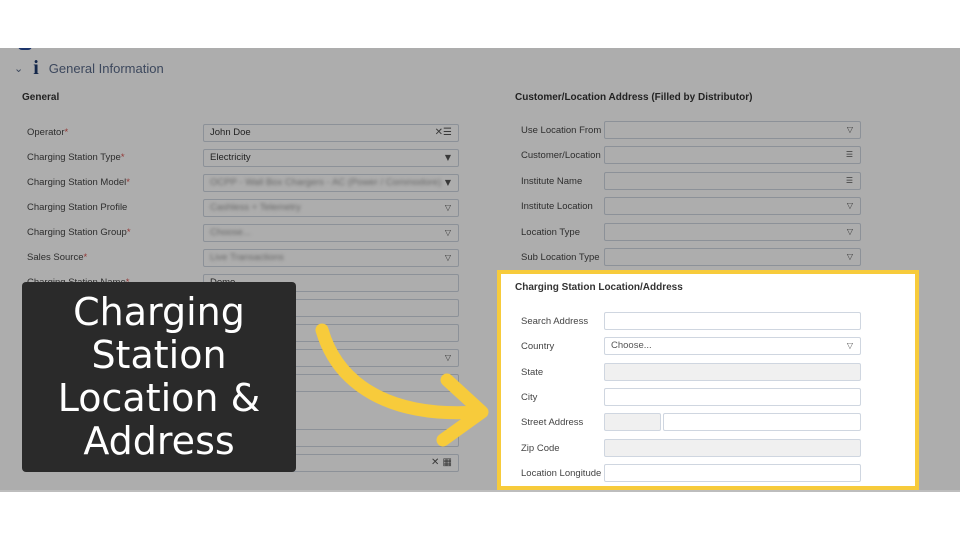 This screenshot has height=540, width=960. What do you see at coordinates (732, 473) in the screenshot?
I see `location-longitude-input` at bounding box center [732, 473].